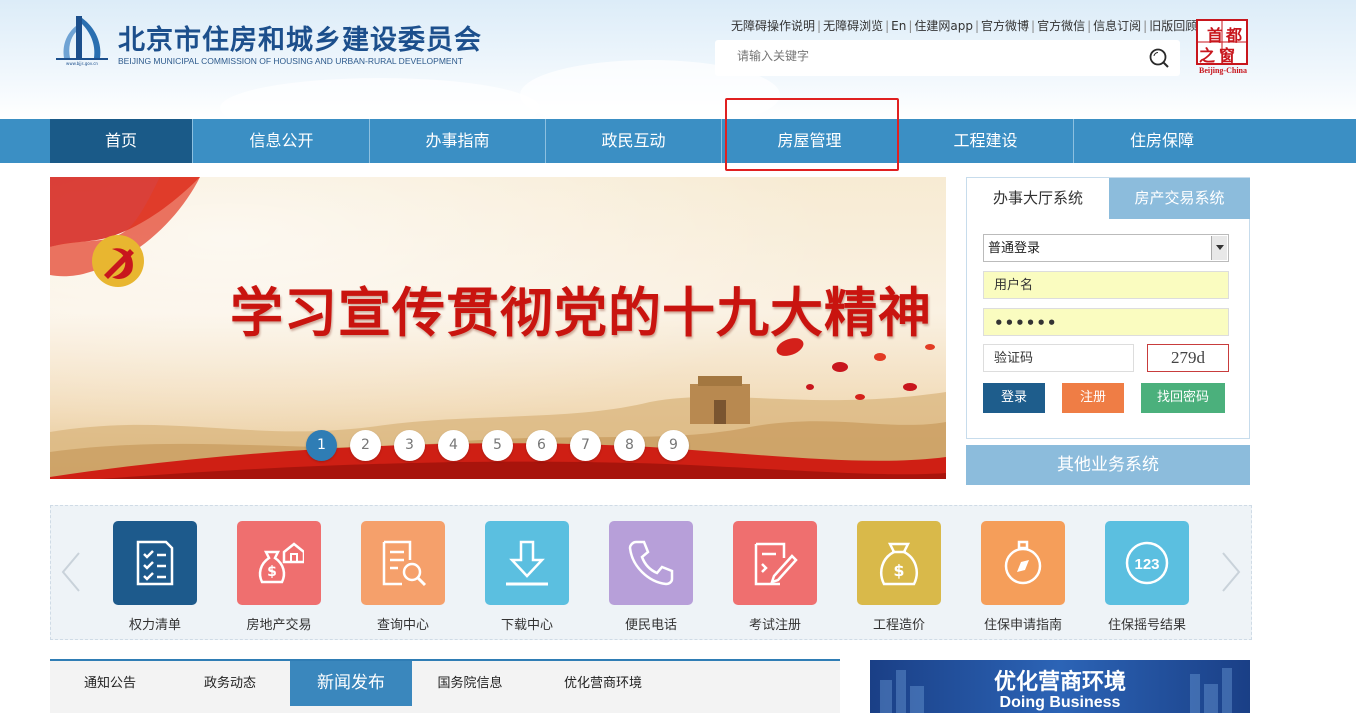  I want to click on shortcut-query-center: 查询中心, so click(403, 577).